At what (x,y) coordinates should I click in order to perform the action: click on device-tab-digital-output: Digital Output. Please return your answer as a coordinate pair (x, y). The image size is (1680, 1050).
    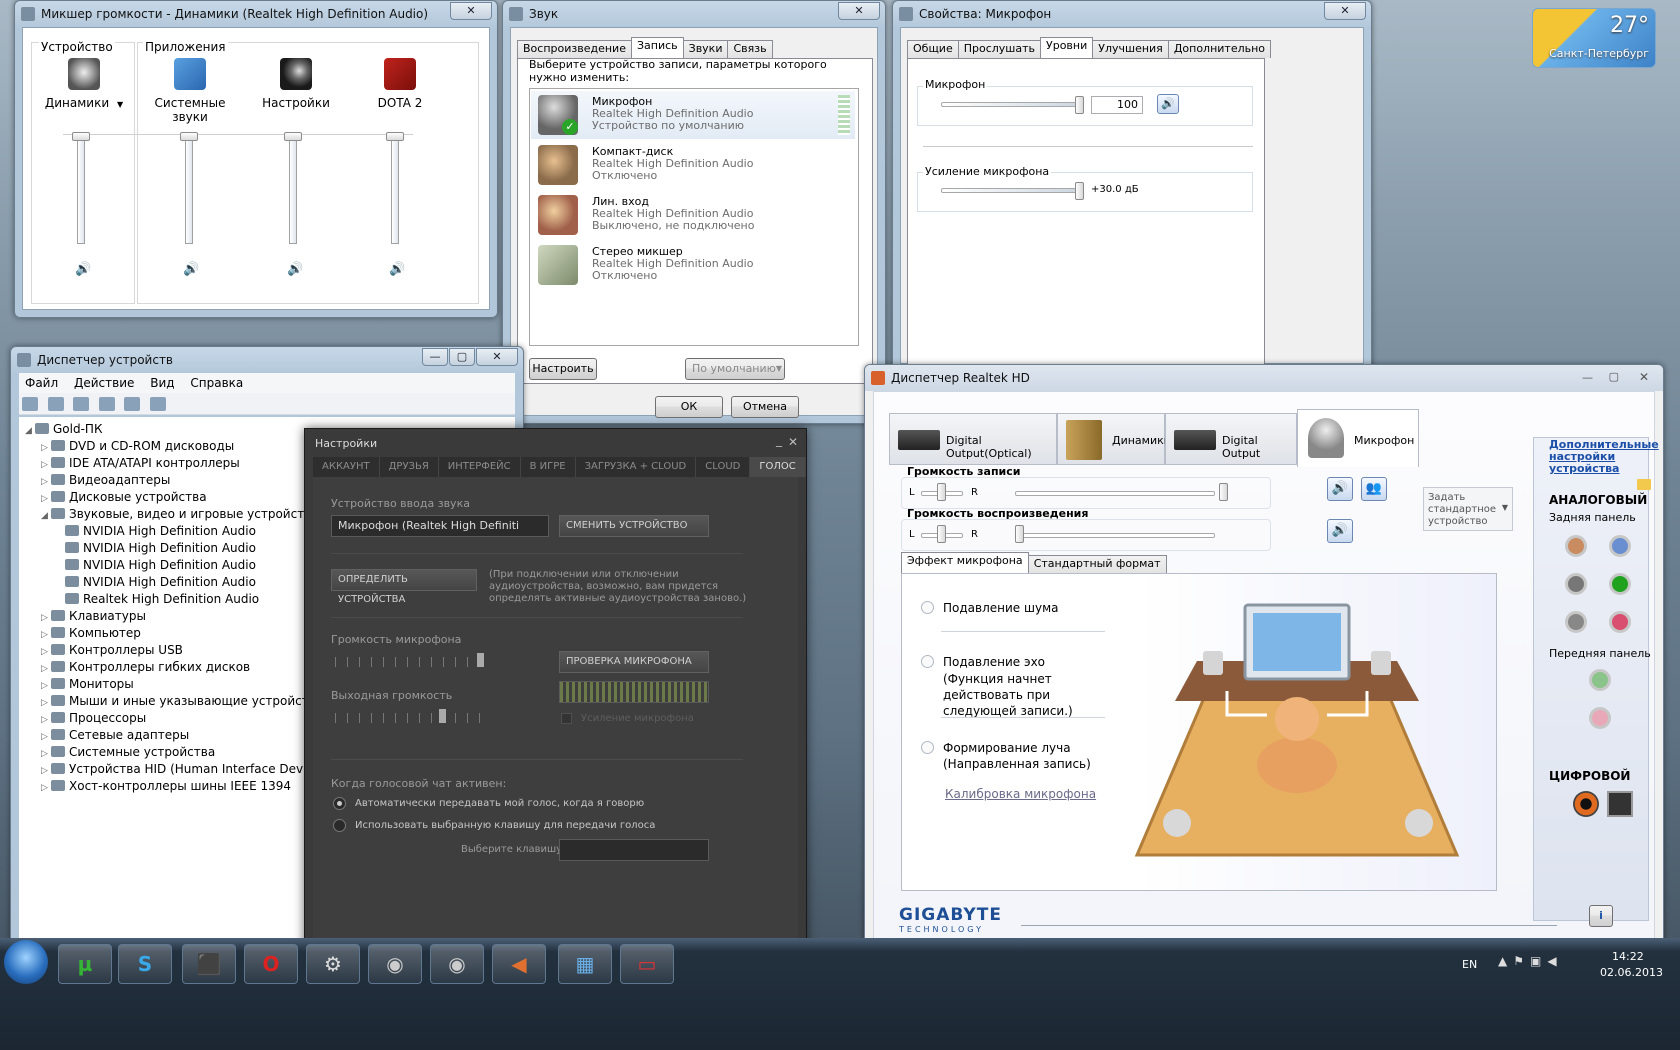
    Looking at the image, I should click on (1231, 439).